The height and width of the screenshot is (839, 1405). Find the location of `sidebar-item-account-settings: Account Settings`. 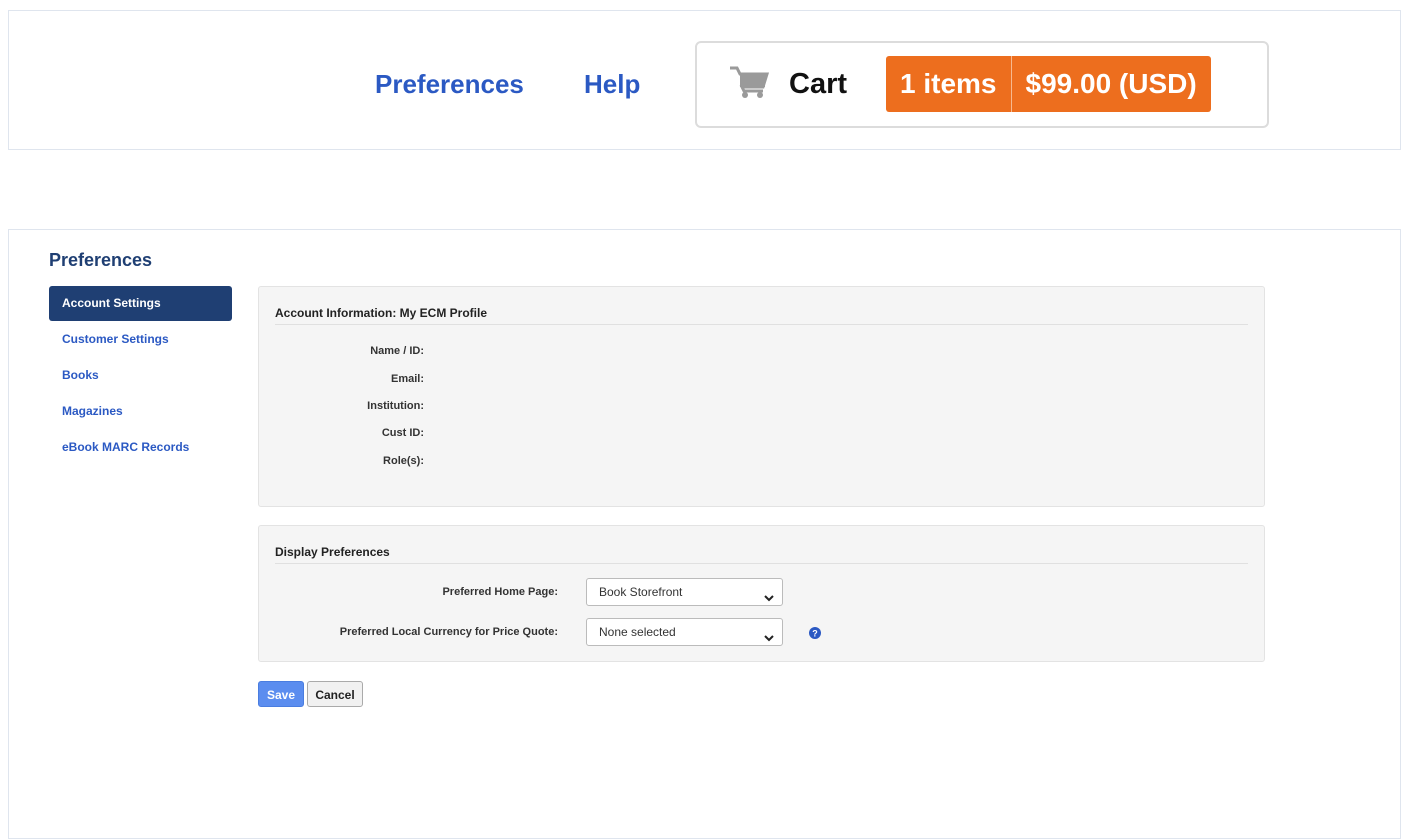

sidebar-item-account-settings: Account Settings is located at coordinates (140, 303).